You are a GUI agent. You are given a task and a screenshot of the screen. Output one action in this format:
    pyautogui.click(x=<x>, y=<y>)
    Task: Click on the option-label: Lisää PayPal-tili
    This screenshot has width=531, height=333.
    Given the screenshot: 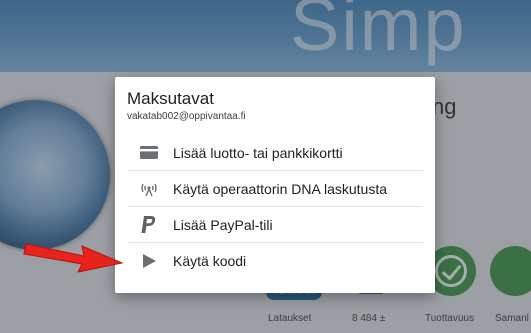 What is the action you would take?
    pyautogui.click(x=223, y=224)
    